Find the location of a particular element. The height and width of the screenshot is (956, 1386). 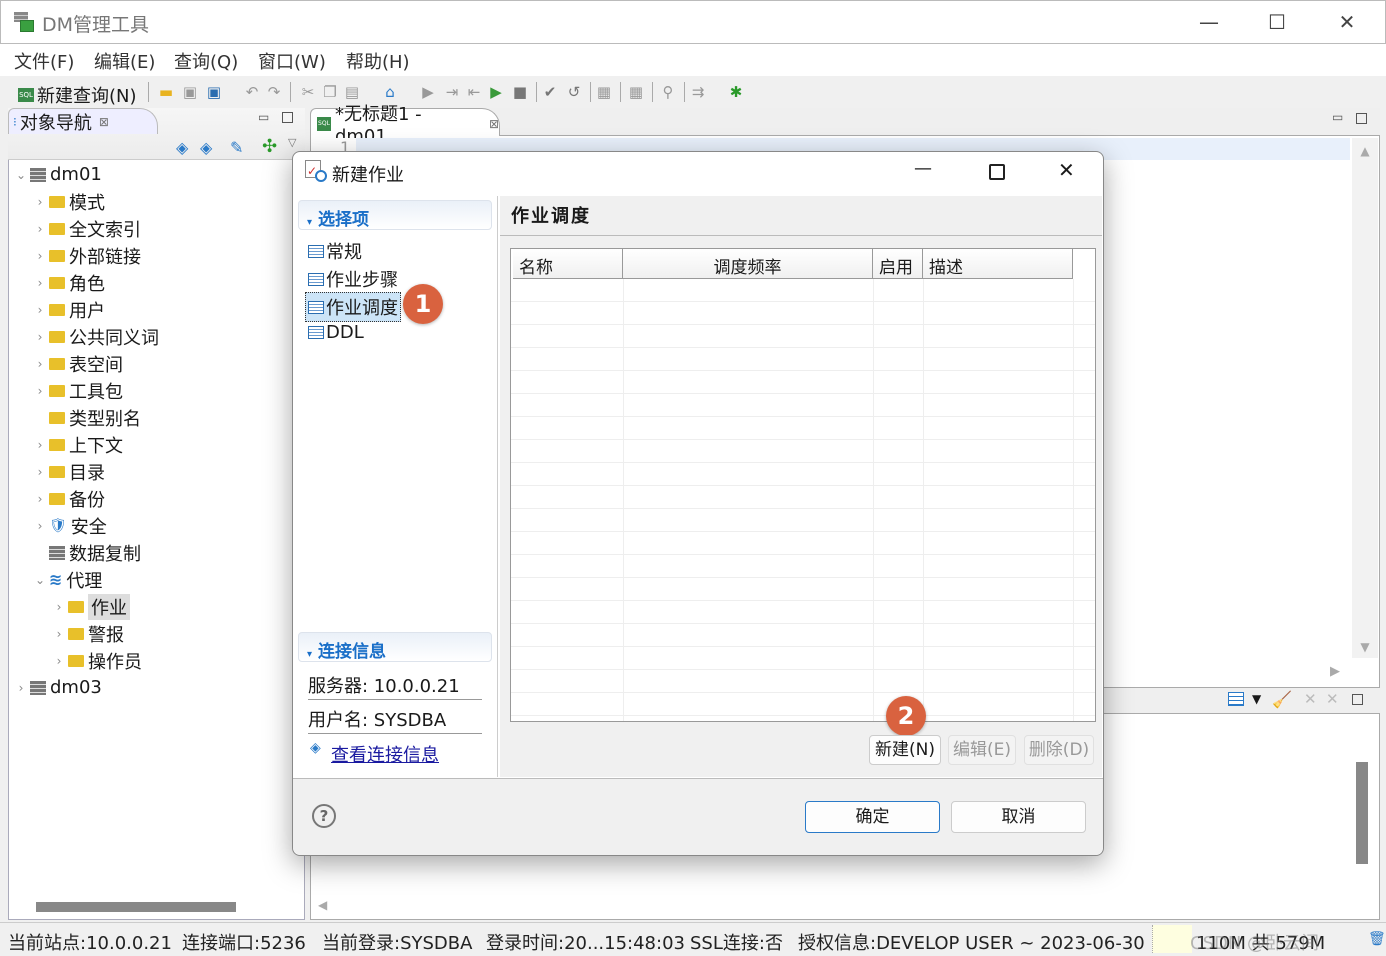

new-schedule-button: 新建(N) is located at coordinates (905, 750).